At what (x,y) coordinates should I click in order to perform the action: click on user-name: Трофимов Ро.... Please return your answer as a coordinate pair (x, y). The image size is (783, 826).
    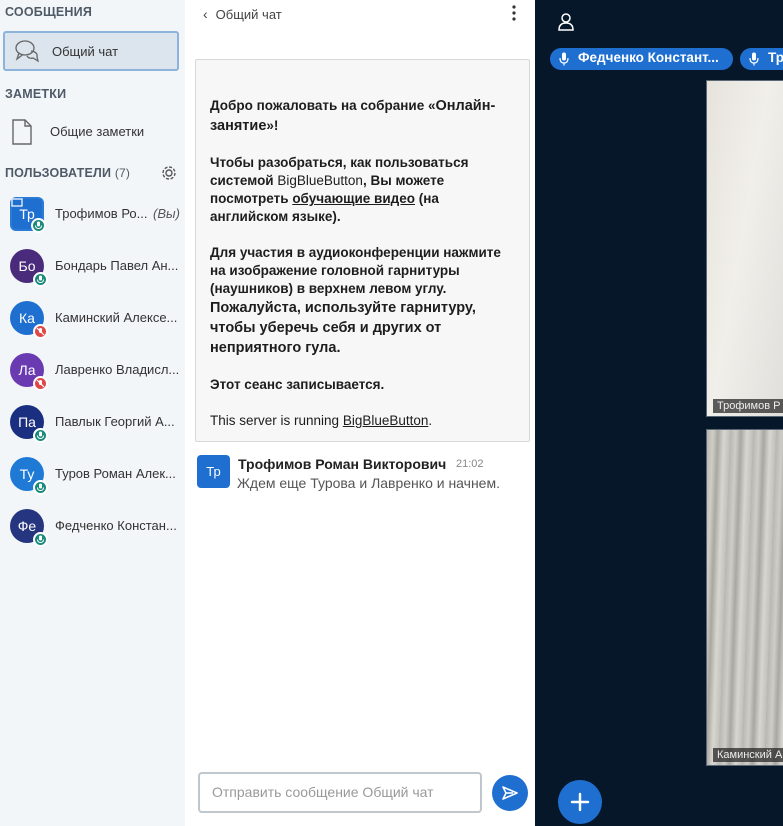
    Looking at the image, I should click on (101, 213).